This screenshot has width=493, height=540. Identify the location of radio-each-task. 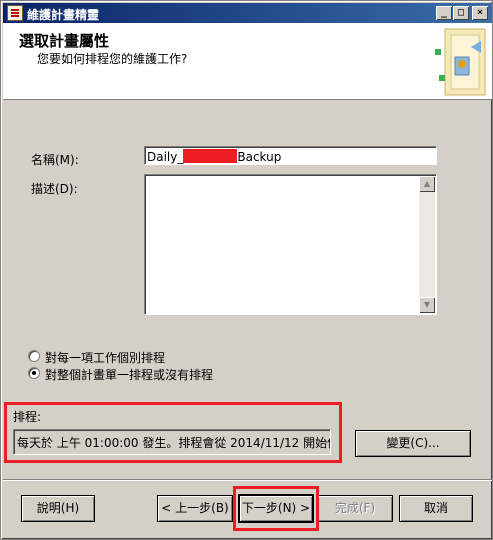
(34, 356).